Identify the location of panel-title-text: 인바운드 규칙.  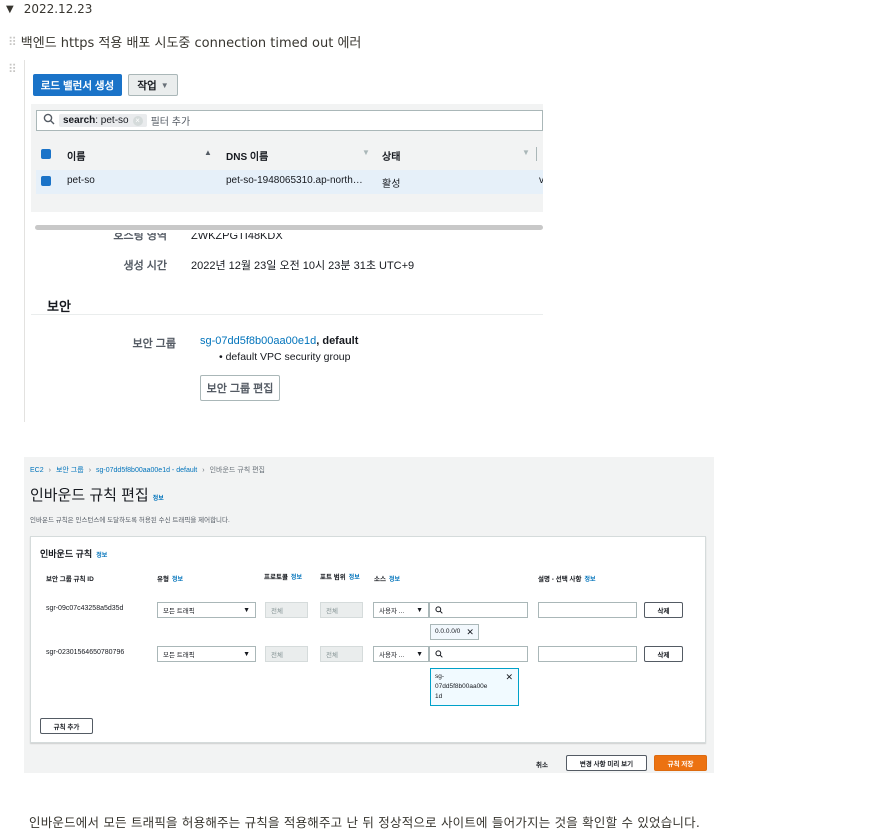
(66, 554).